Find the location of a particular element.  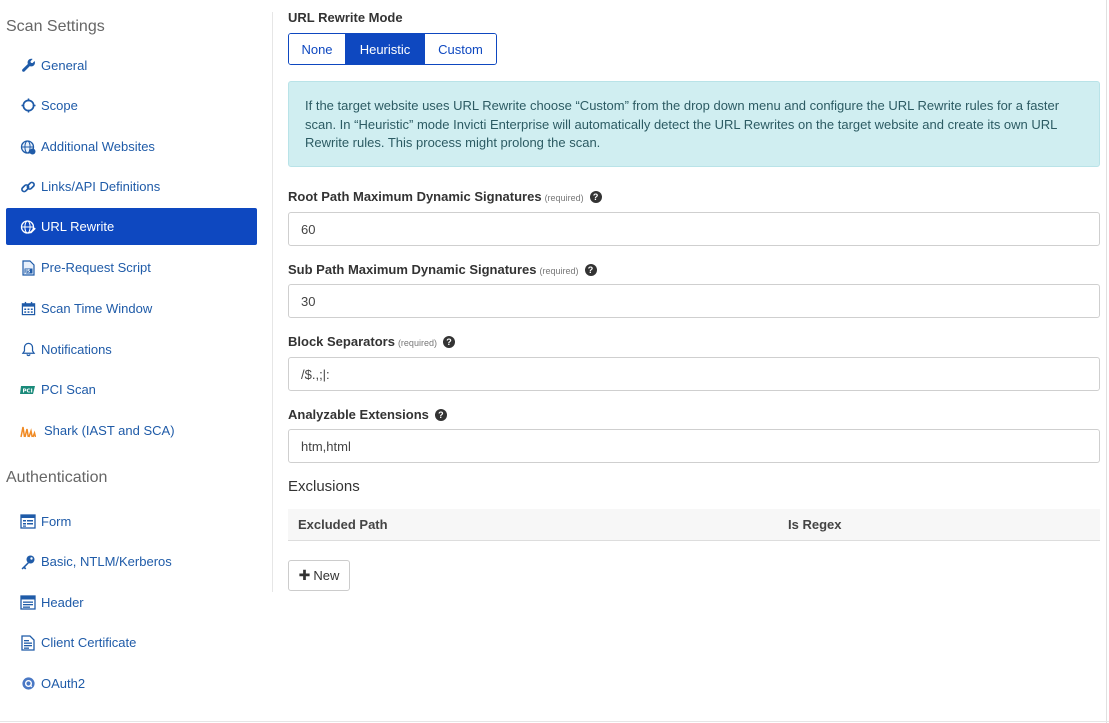

analyzable-extensions-label-text: Analyzable Extensions is located at coordinates (358, 414).